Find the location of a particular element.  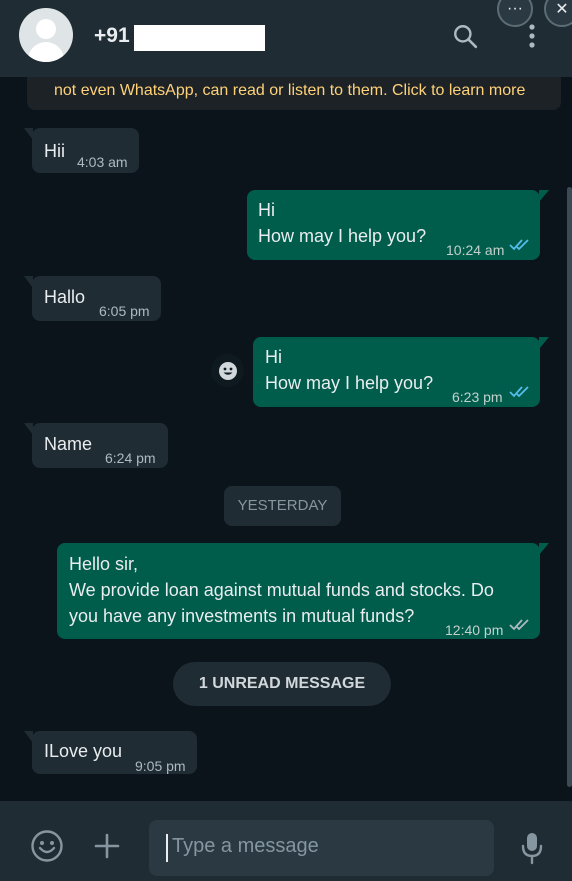

voice-message-button is located at coordinates (532, 848).